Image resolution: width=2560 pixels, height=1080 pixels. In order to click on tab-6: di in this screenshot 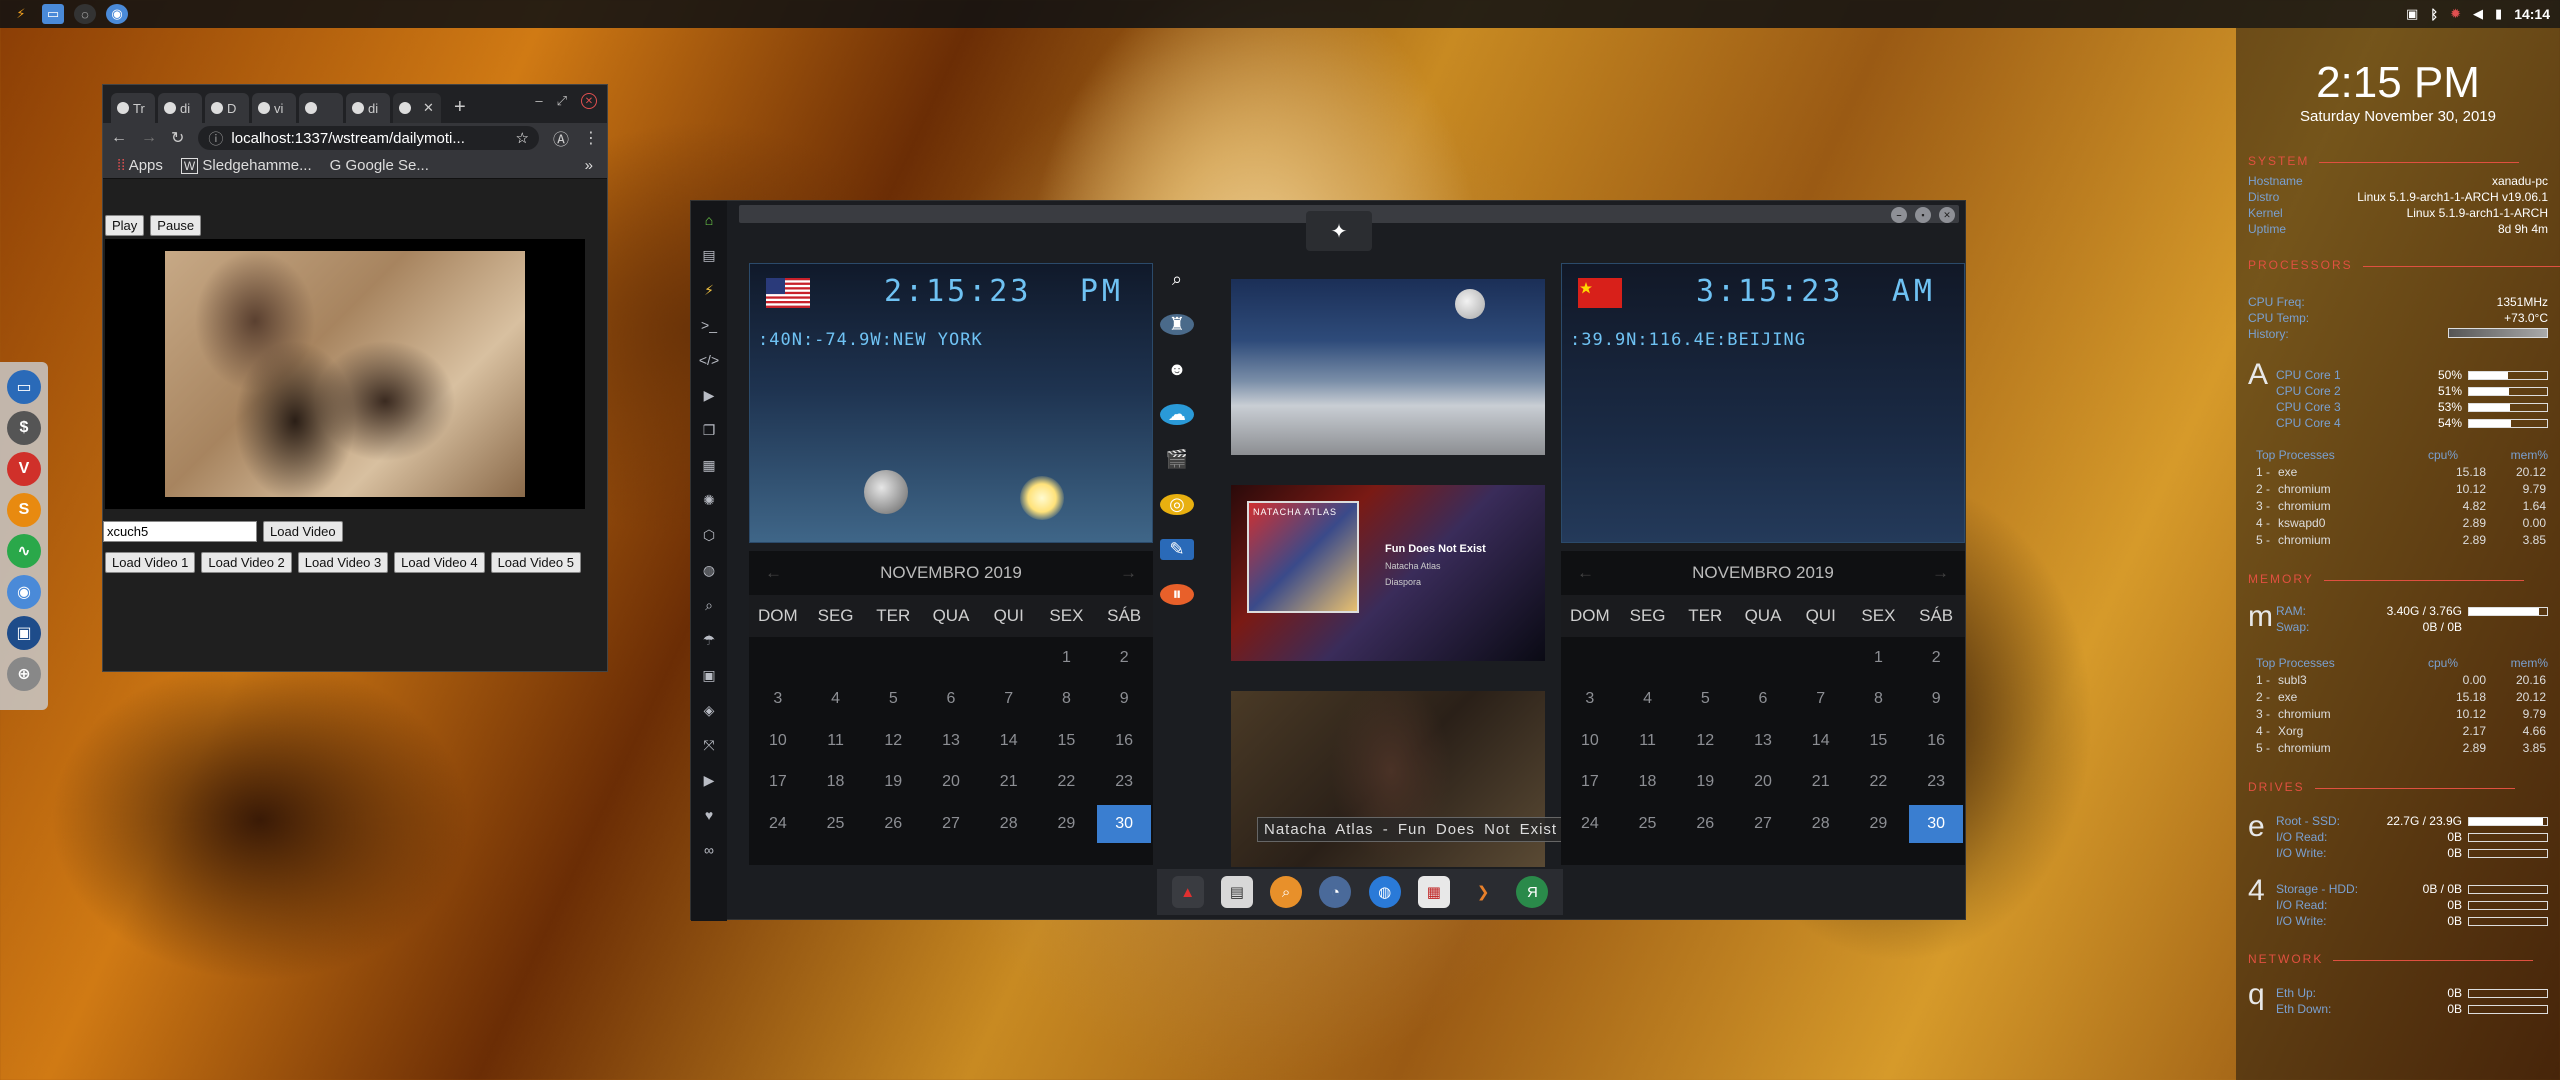, I will do `click(368, 108)`.